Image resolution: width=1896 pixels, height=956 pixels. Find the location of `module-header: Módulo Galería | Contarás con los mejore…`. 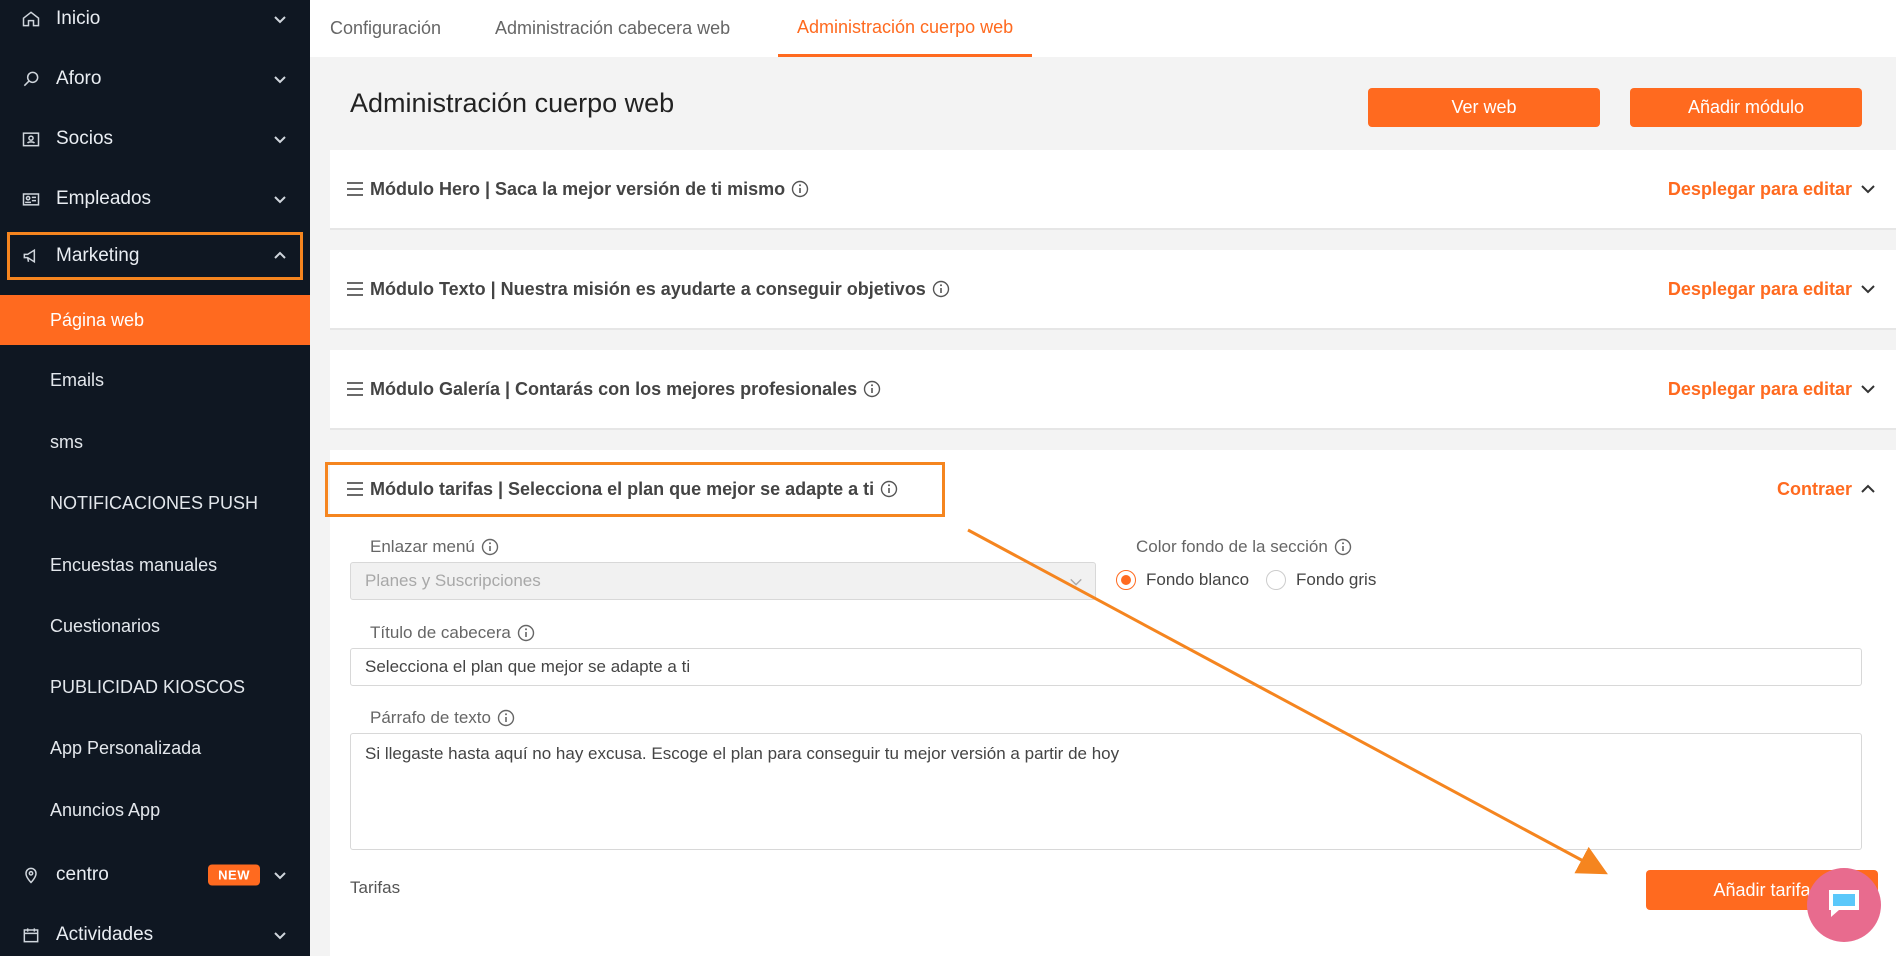

module-header: Módulo Galería | Contarás con los mejore… is located at coordinates (613, 389).